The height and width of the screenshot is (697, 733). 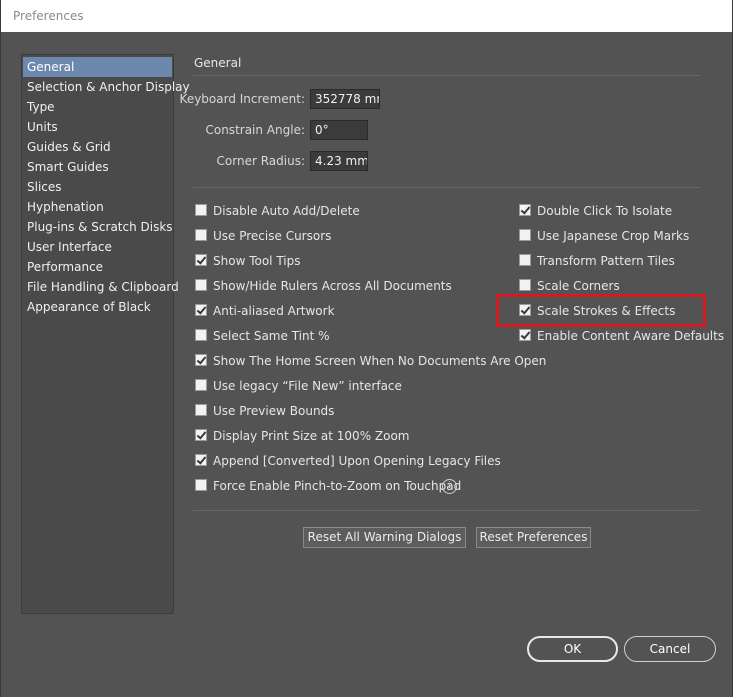 I want to click on option-label: Anti-aliased Artwork, so click(x=274, y=311).